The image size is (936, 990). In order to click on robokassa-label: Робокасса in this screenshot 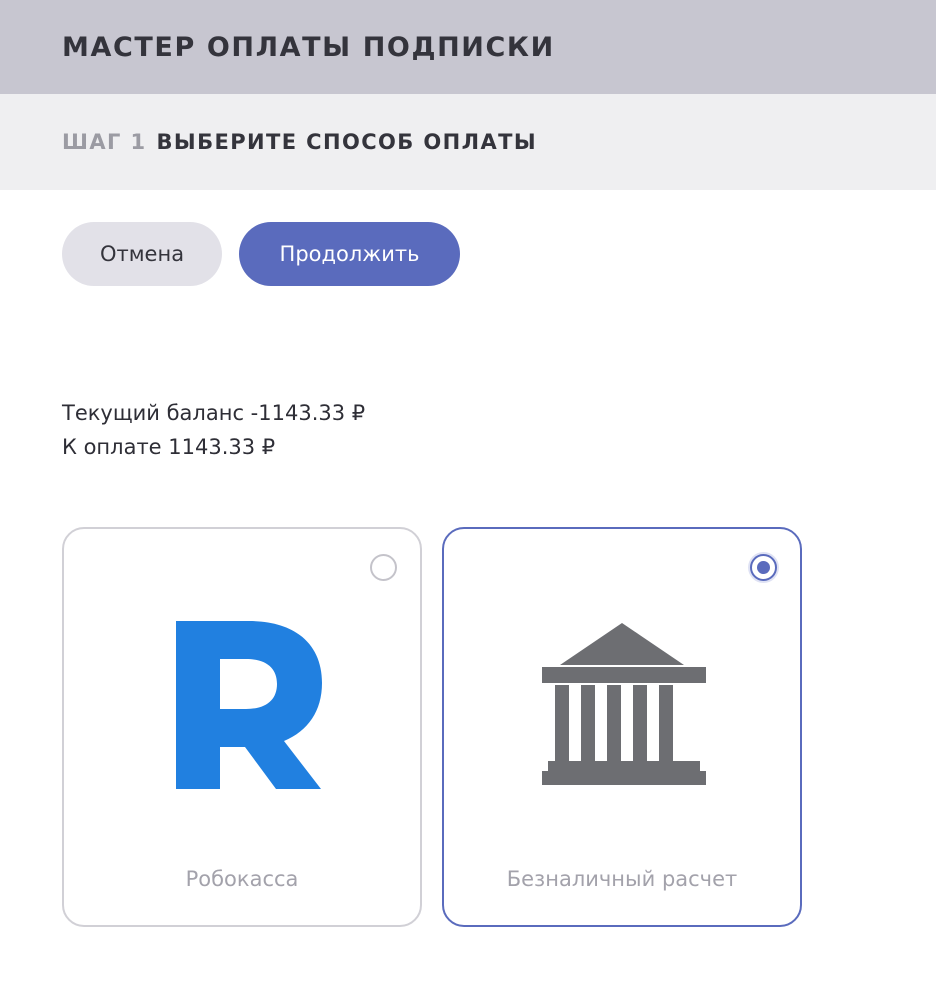, I will do `click(242, 879)`.